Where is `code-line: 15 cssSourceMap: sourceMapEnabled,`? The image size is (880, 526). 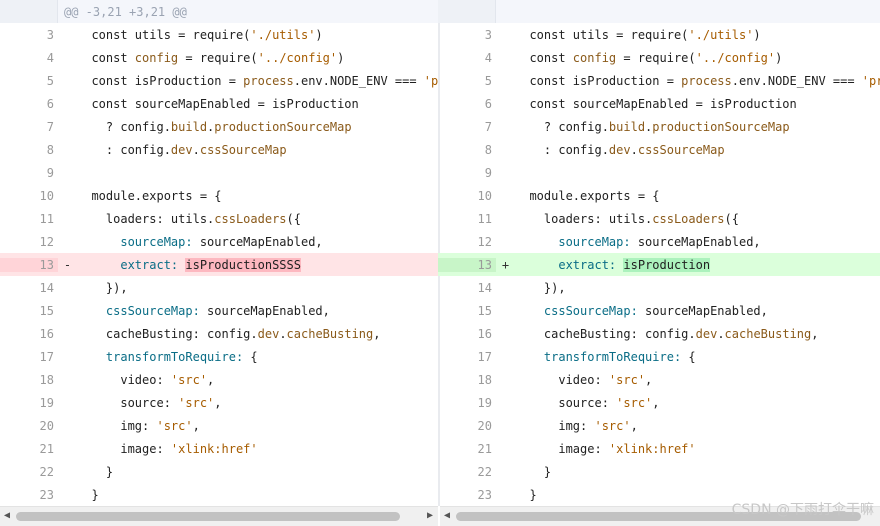
code-line: 15 cssSourceMap: sourceMapEnabled, is located at coordinates (219, 310).